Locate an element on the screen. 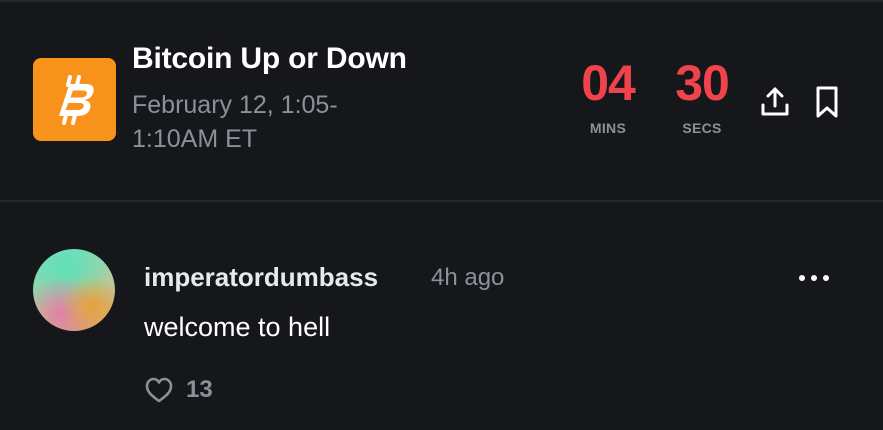 This screenshot has width=883, height=430. share-button is located at coordinates (775, 102).